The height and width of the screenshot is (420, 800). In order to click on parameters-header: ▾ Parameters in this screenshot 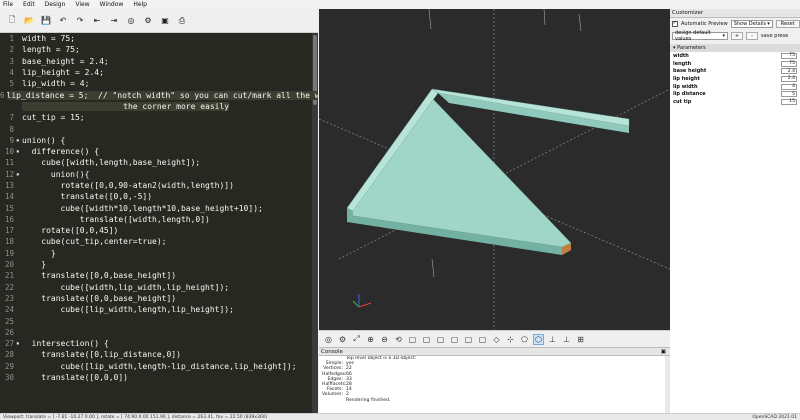, I will do `click(735, 48)`.